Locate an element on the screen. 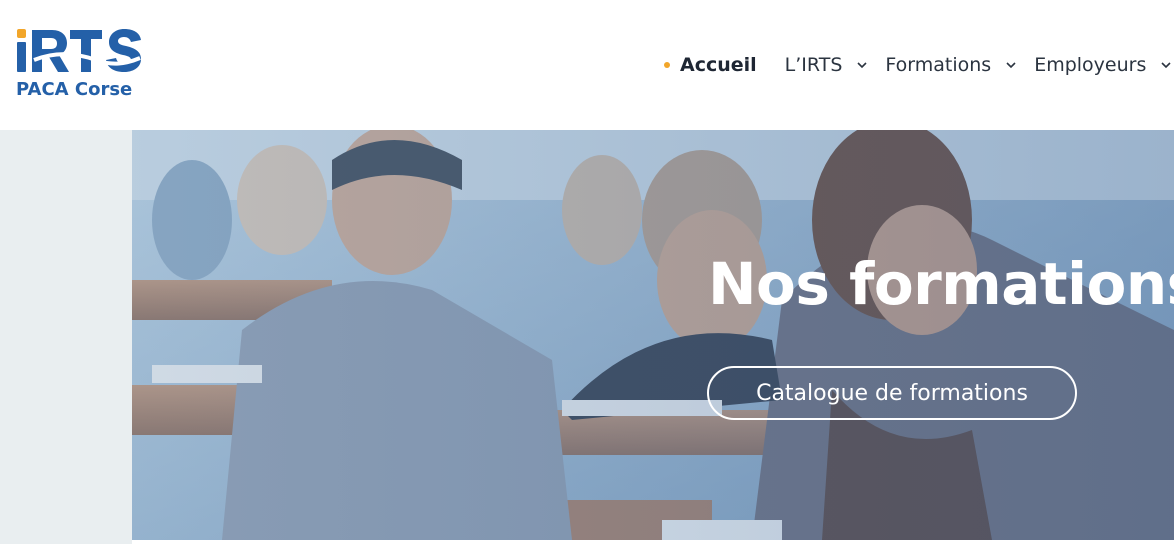 Image resolution: width=1174 pixels, height=544 pixels. nav-item-accueil: Accueil is located at coordinates (710, 65).